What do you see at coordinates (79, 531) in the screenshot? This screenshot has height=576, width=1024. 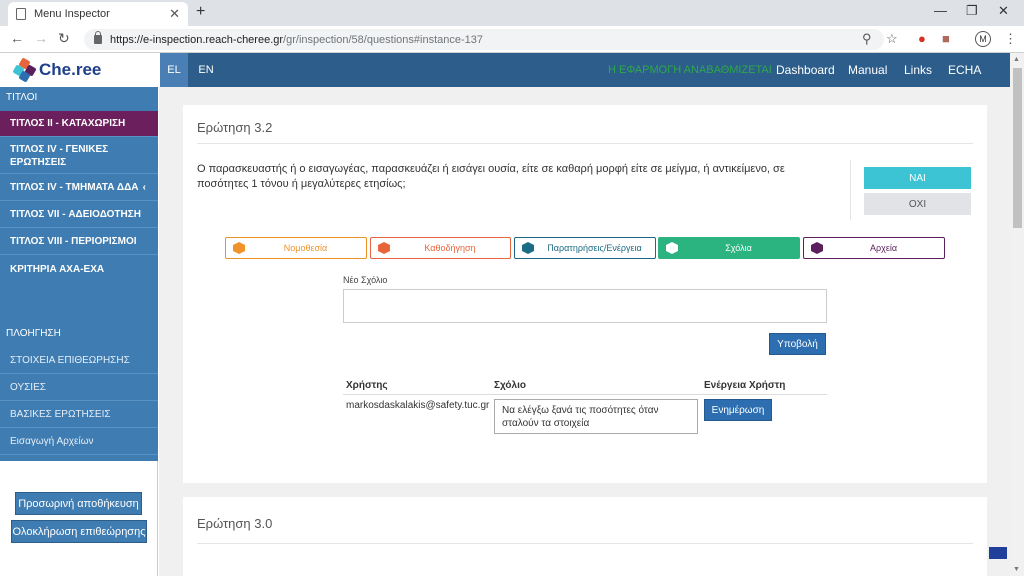 I see `complete-inspection-button: Ολοκλήρωση επιθεώρησης` at bounding box center [79, 531].